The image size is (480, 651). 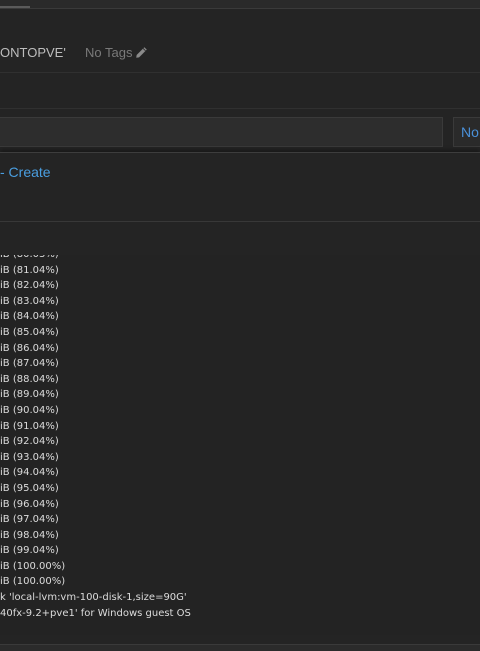 What do you see at coordinates (29, 286) in the screenshot?
I see `log-line: iB (82.04%)` at bounding box center [29, 286].